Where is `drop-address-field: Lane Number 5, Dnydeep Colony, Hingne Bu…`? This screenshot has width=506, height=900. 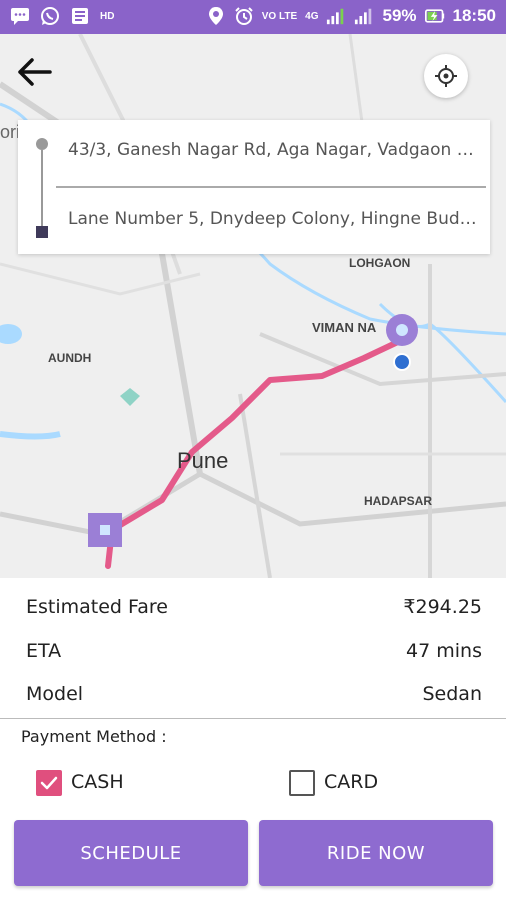
drop-address-field: Lane Number 5, Dnydeep Colony, Hingne Bu… is located at coordinates (273, 219).